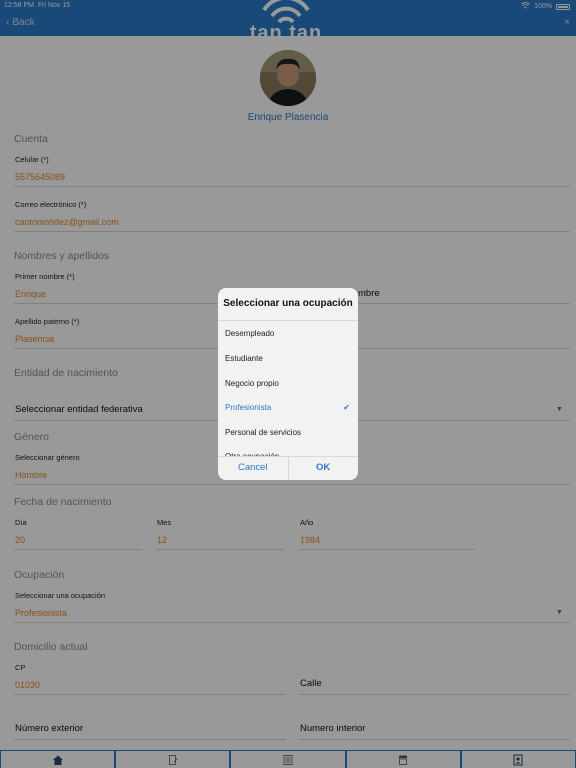  What do you see at coordinates (253, 467) in the screenshot?
I see `cancel-button: Cancel` at bounding box center [253, 467].